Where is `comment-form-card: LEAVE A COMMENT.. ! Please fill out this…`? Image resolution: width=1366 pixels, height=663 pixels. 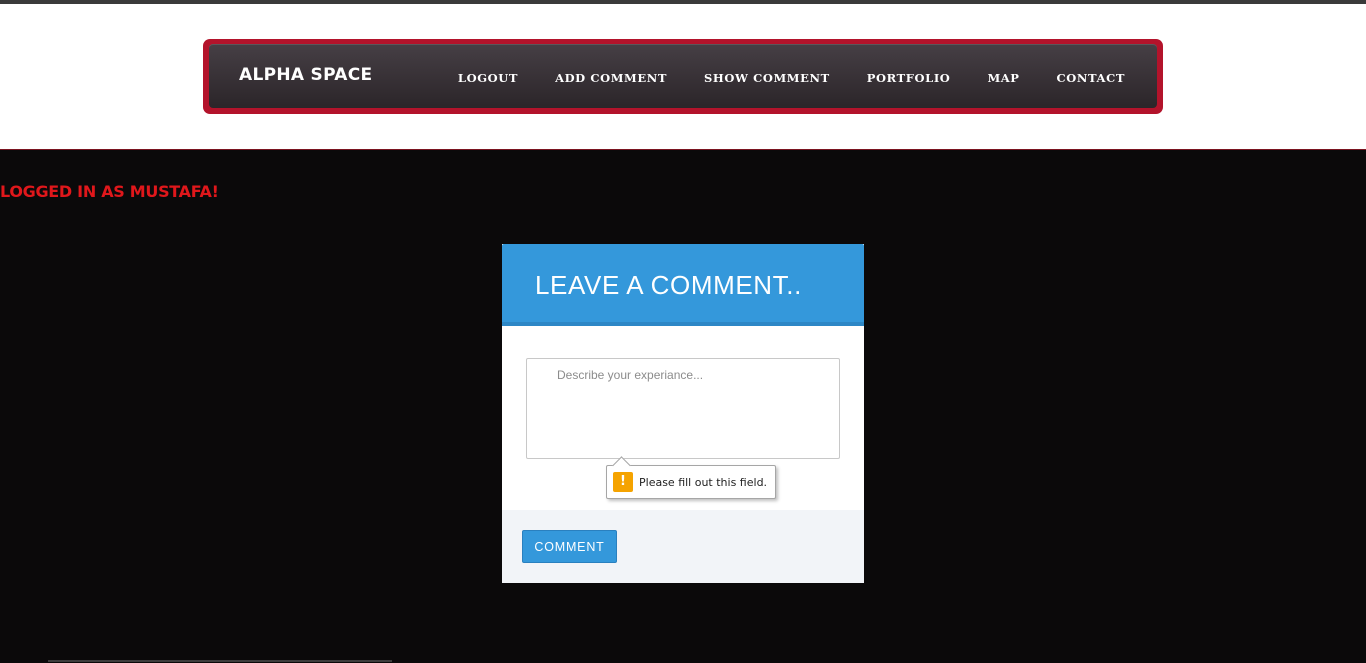 comment-form-card: LEAVE A COMMENT.. ! Please fill out this… is located at coordinates (683, 413).